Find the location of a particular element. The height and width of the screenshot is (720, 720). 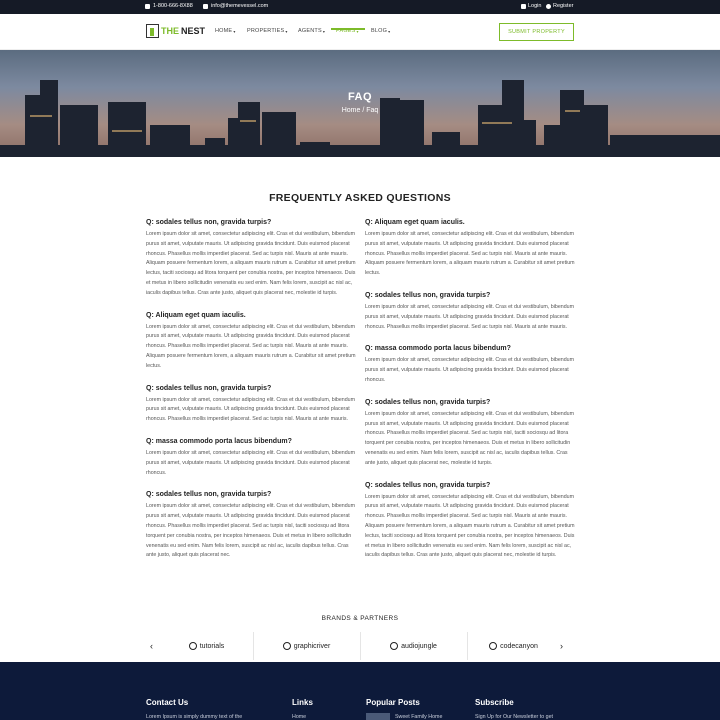

audiojungle-logo-icon is located at coordinates (394, 646).